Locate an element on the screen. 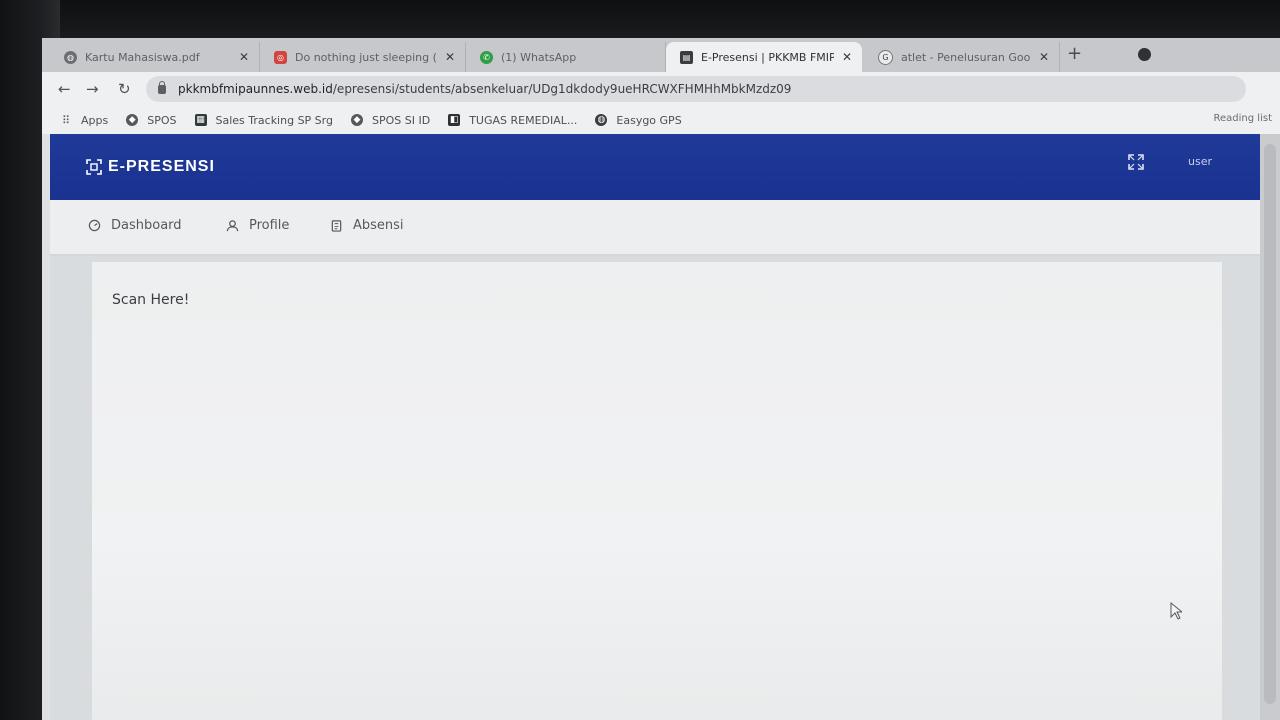  reload-icon: ↻ is located at coordinates (124, 89).